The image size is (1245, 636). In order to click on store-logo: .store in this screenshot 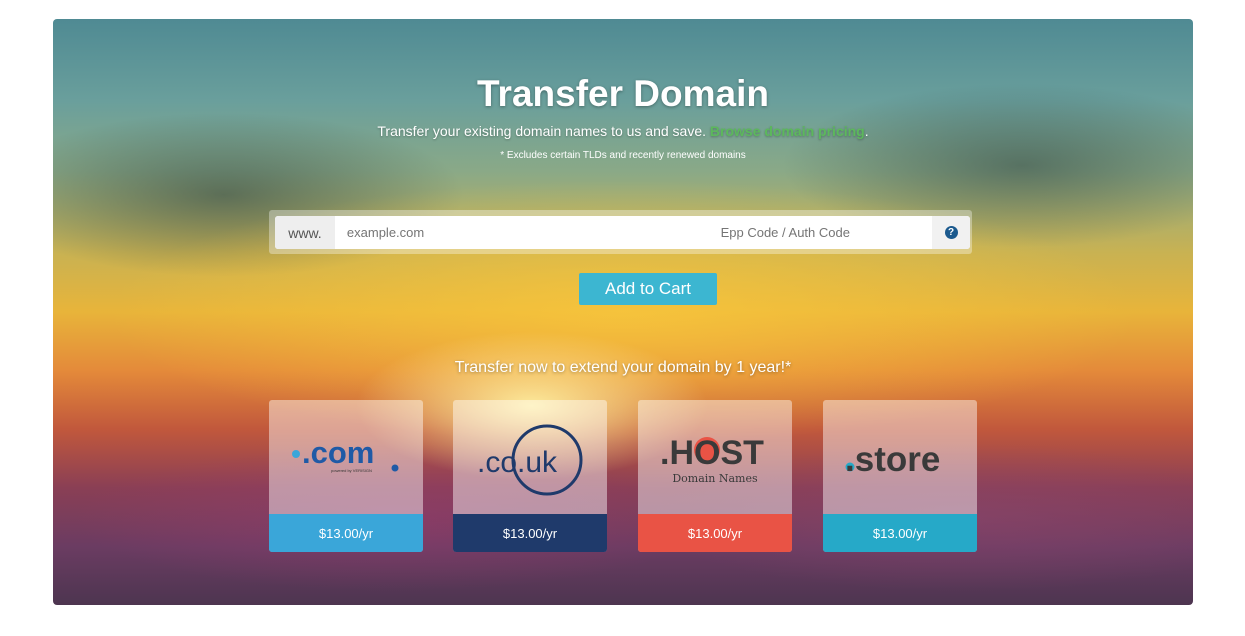, I will do `click(900, 457)`.